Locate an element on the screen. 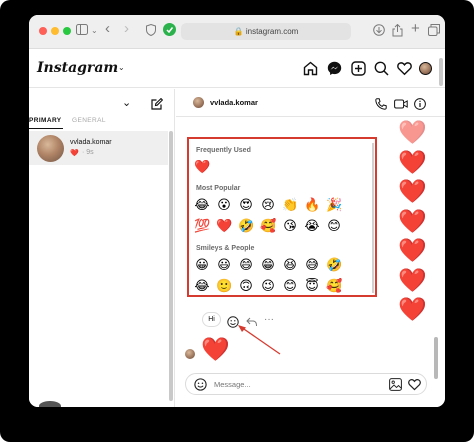 This screenshot has height=442, width=474. annotation-arrow is located at coordinates (259, 340).